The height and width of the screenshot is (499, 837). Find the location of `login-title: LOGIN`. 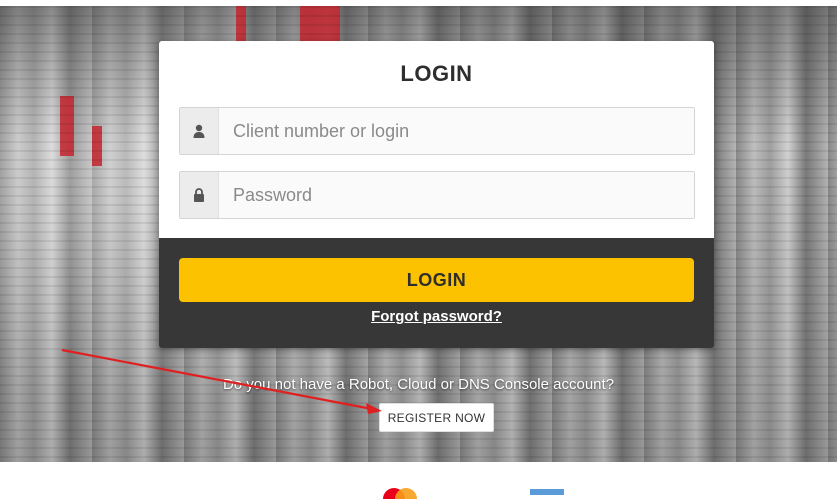

login-title: LOGIN is located at coordinates (436, 73).